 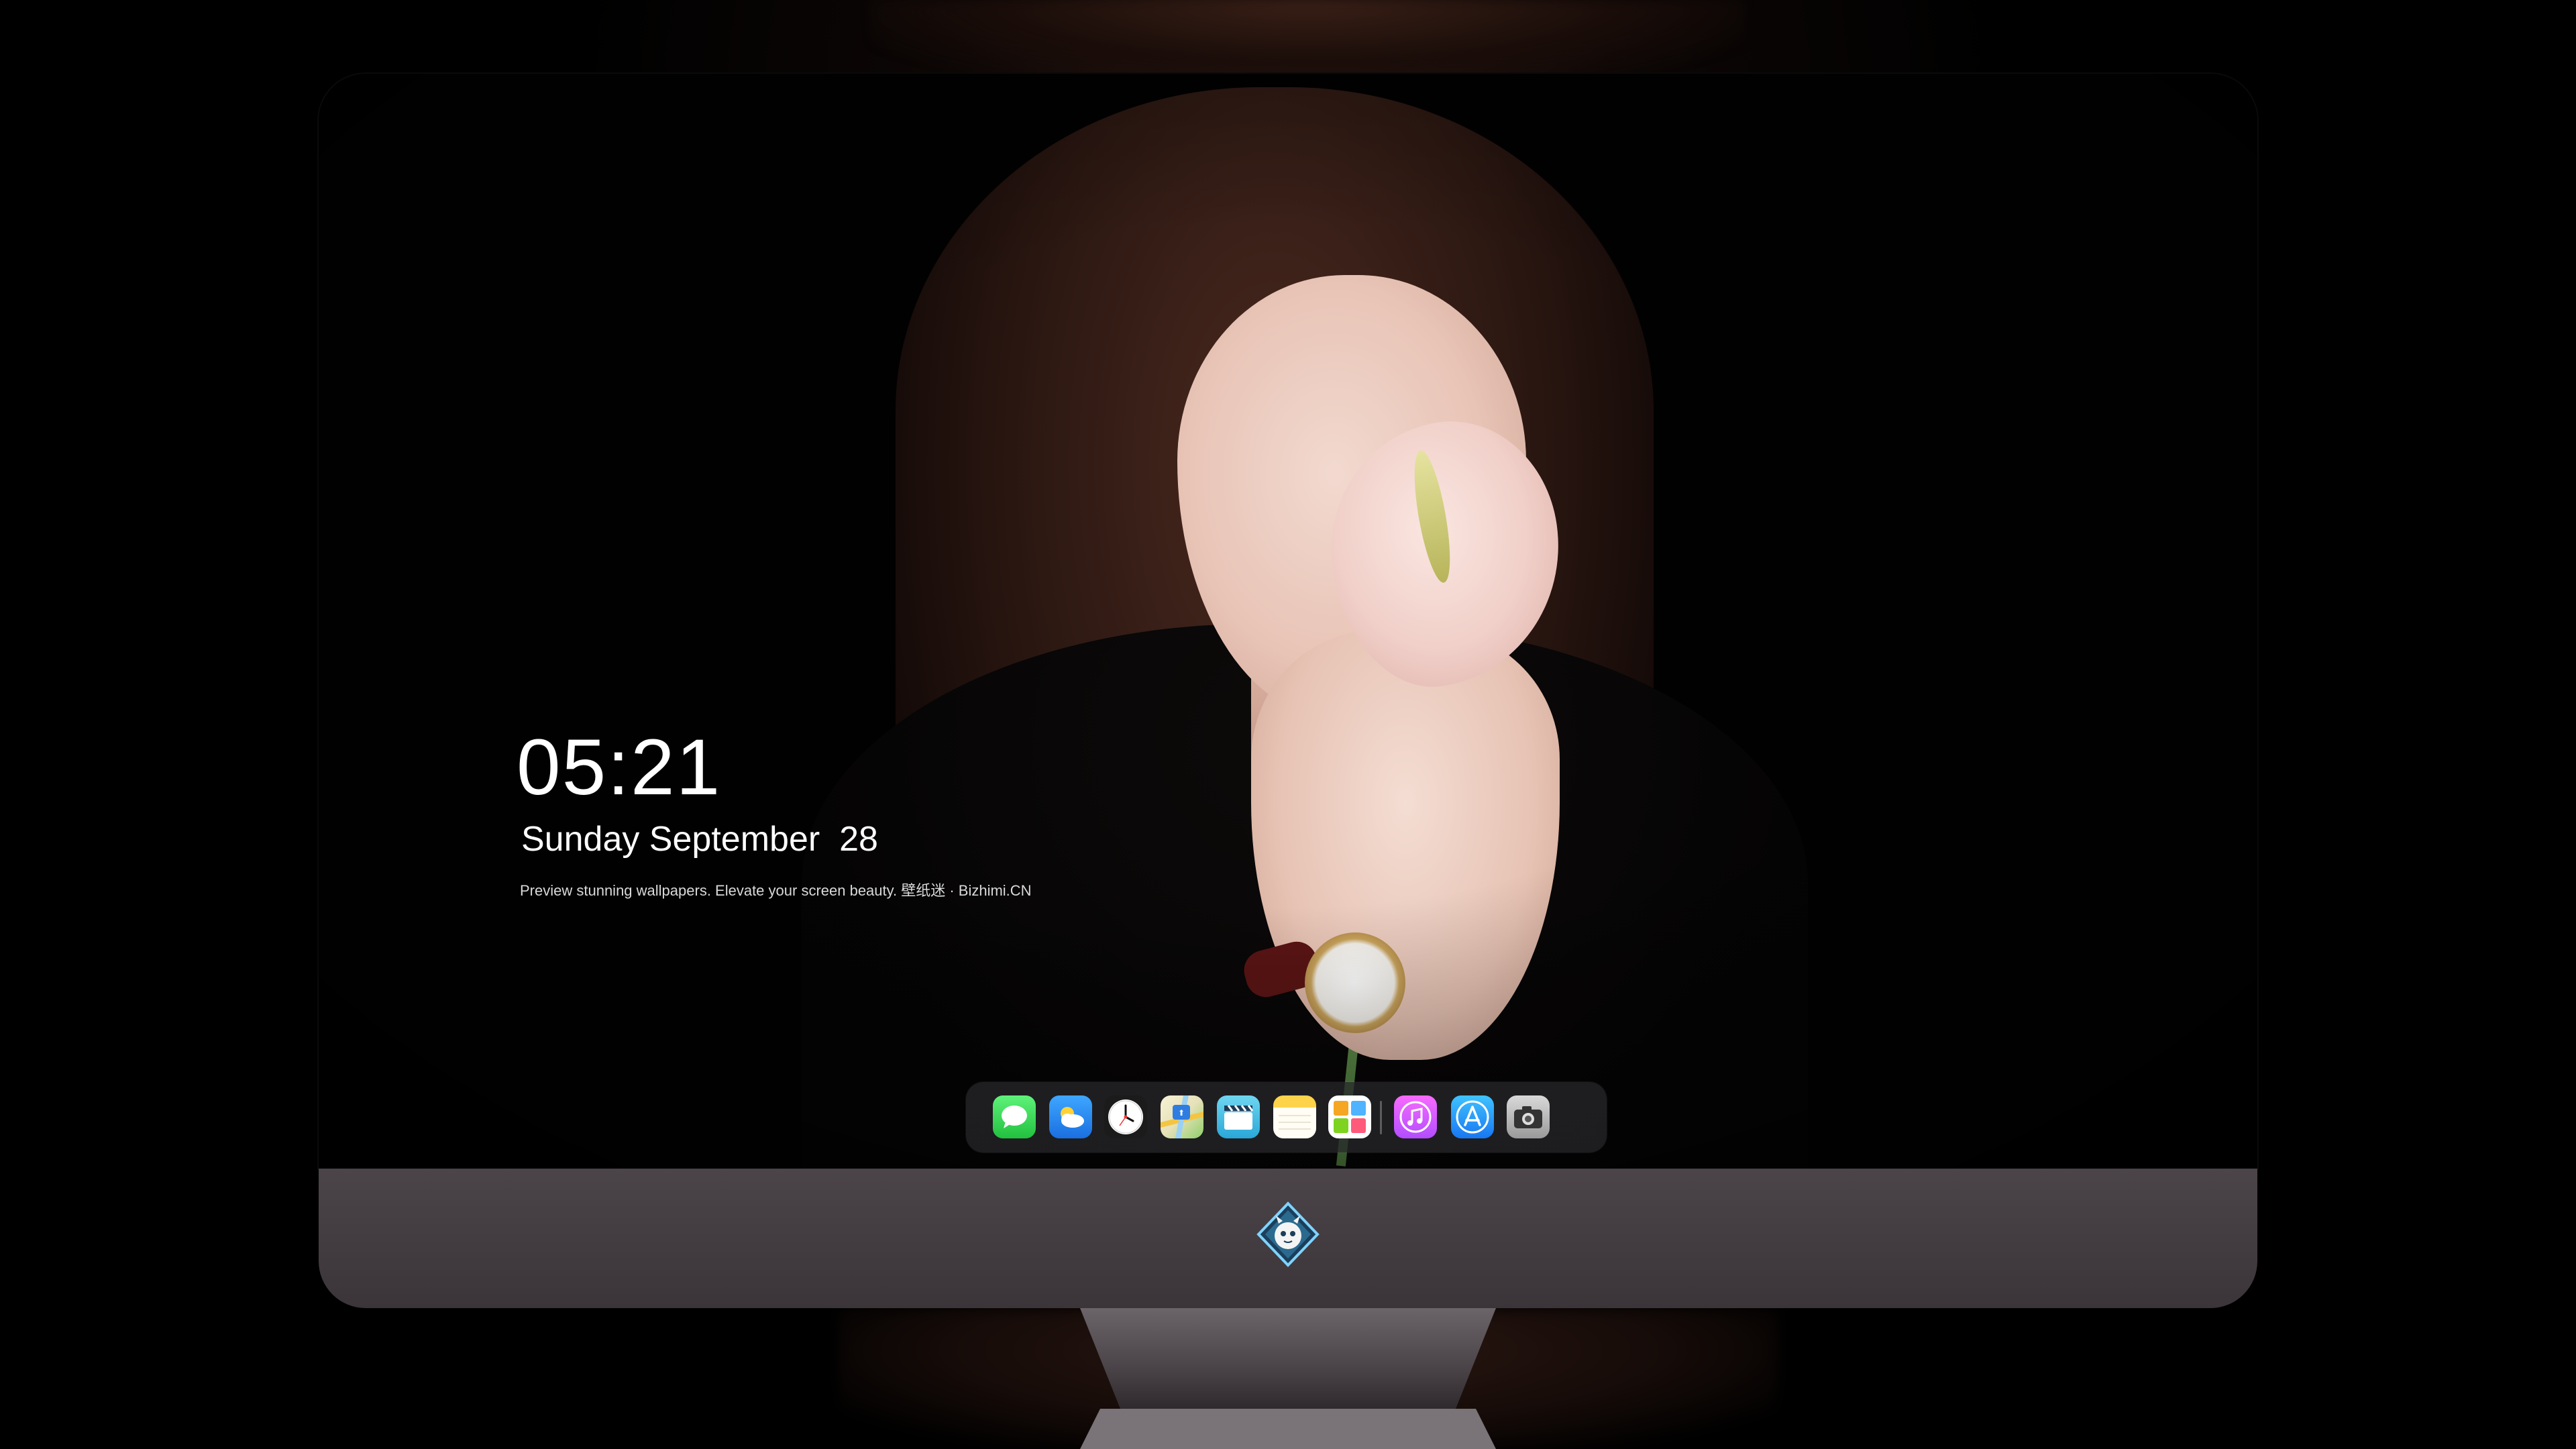 I want to click on monitor-stand, so click(x=1288, y=1378).